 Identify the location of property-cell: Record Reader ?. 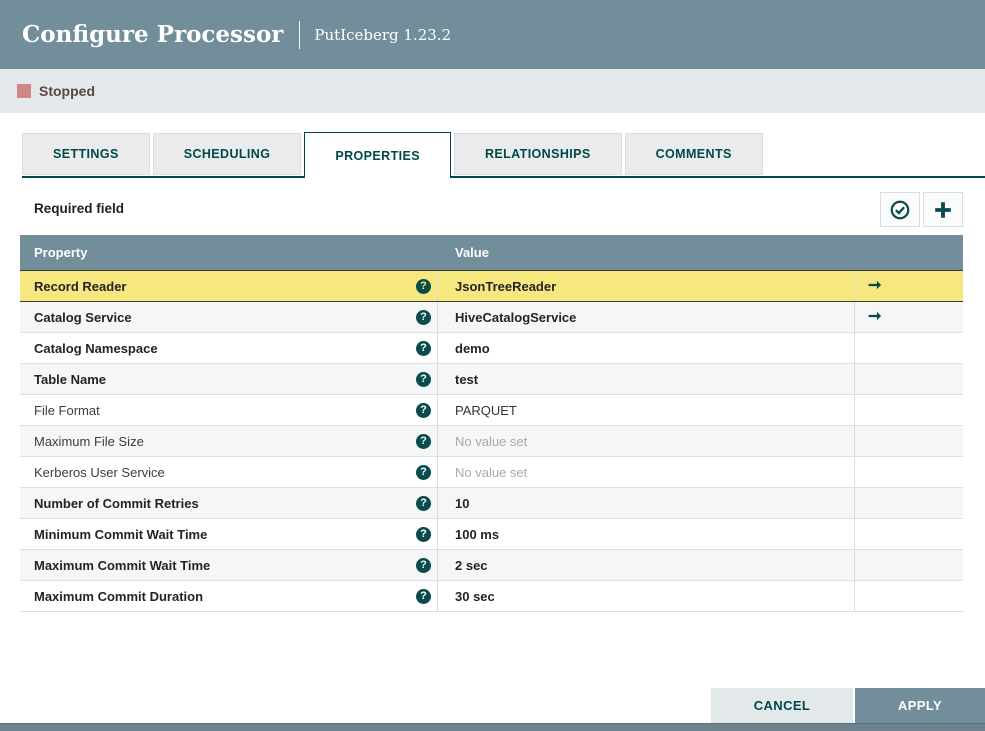
(229, 286).